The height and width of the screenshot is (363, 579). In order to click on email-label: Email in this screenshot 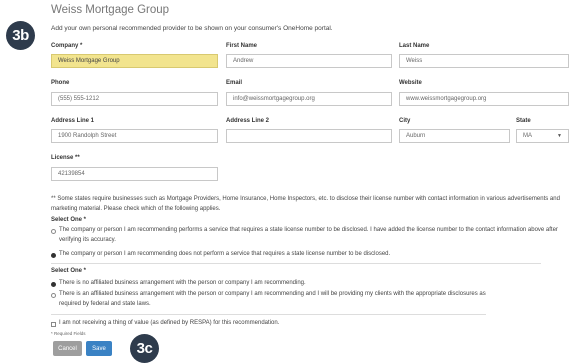, I will do `click(234, 83)`.